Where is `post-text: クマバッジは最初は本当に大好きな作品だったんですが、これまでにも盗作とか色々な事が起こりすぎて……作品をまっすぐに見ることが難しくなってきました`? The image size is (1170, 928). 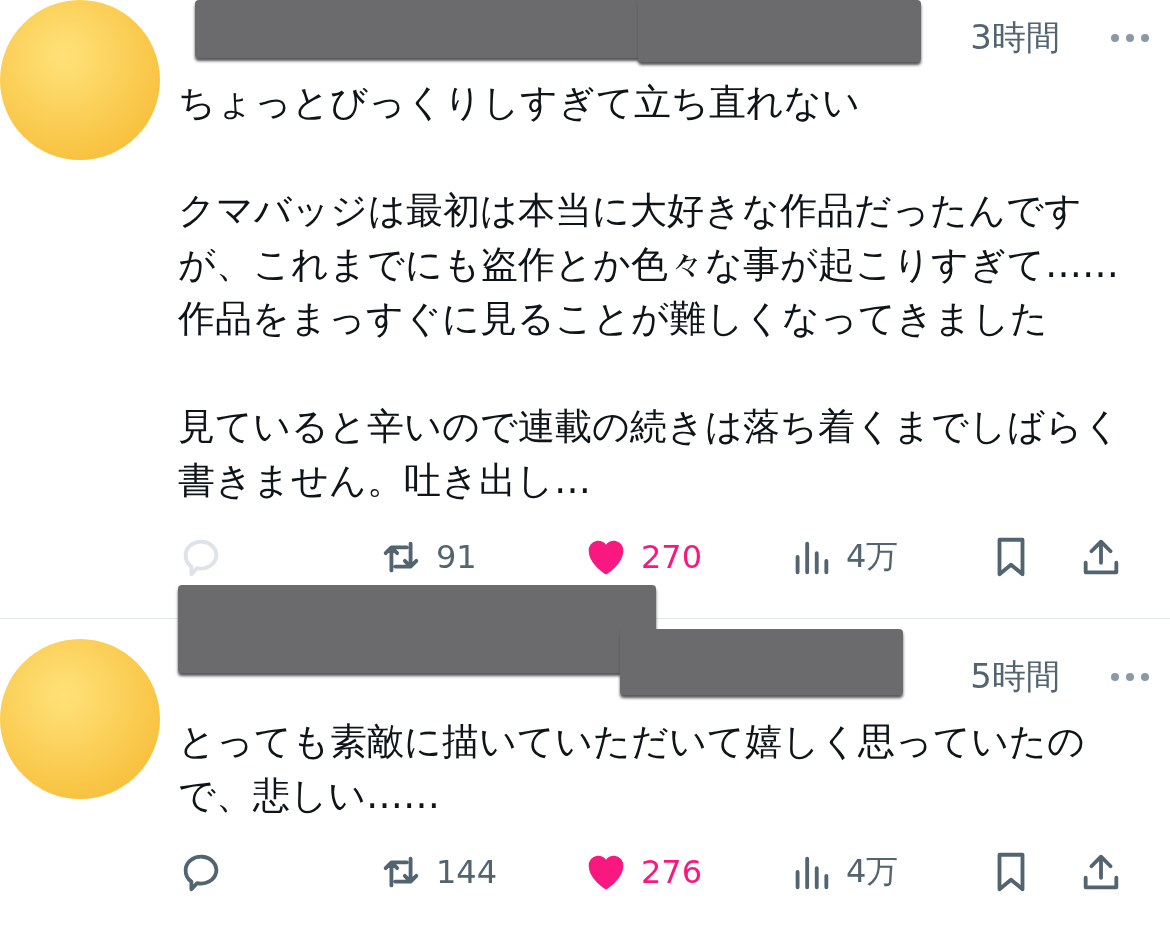
post-text: クマバッジは最初は本当に大好きな作品だったんですが、これまでにも盗作とか色々な事が起こりすぎて……作品をまっすぐに見ることが難しくなってきました is located at coordinates (649, 265).